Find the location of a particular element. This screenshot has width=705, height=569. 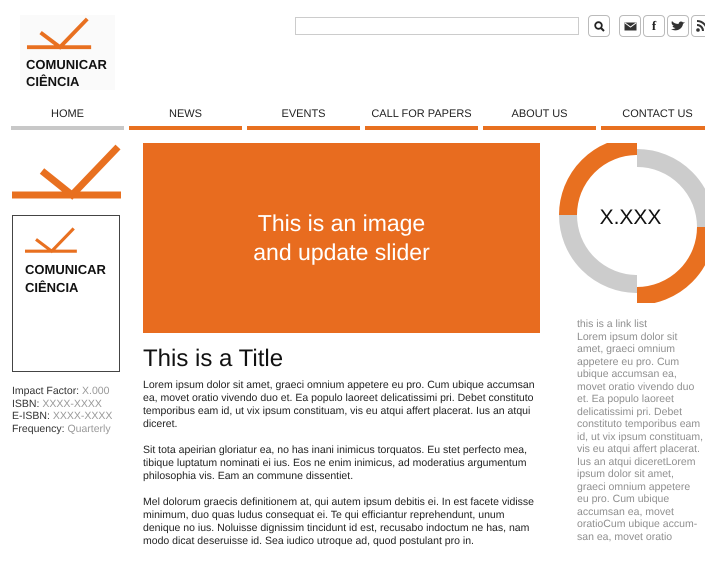

link-list-line: delicatissimi pri. Debet is located at coordinates (641, 412).